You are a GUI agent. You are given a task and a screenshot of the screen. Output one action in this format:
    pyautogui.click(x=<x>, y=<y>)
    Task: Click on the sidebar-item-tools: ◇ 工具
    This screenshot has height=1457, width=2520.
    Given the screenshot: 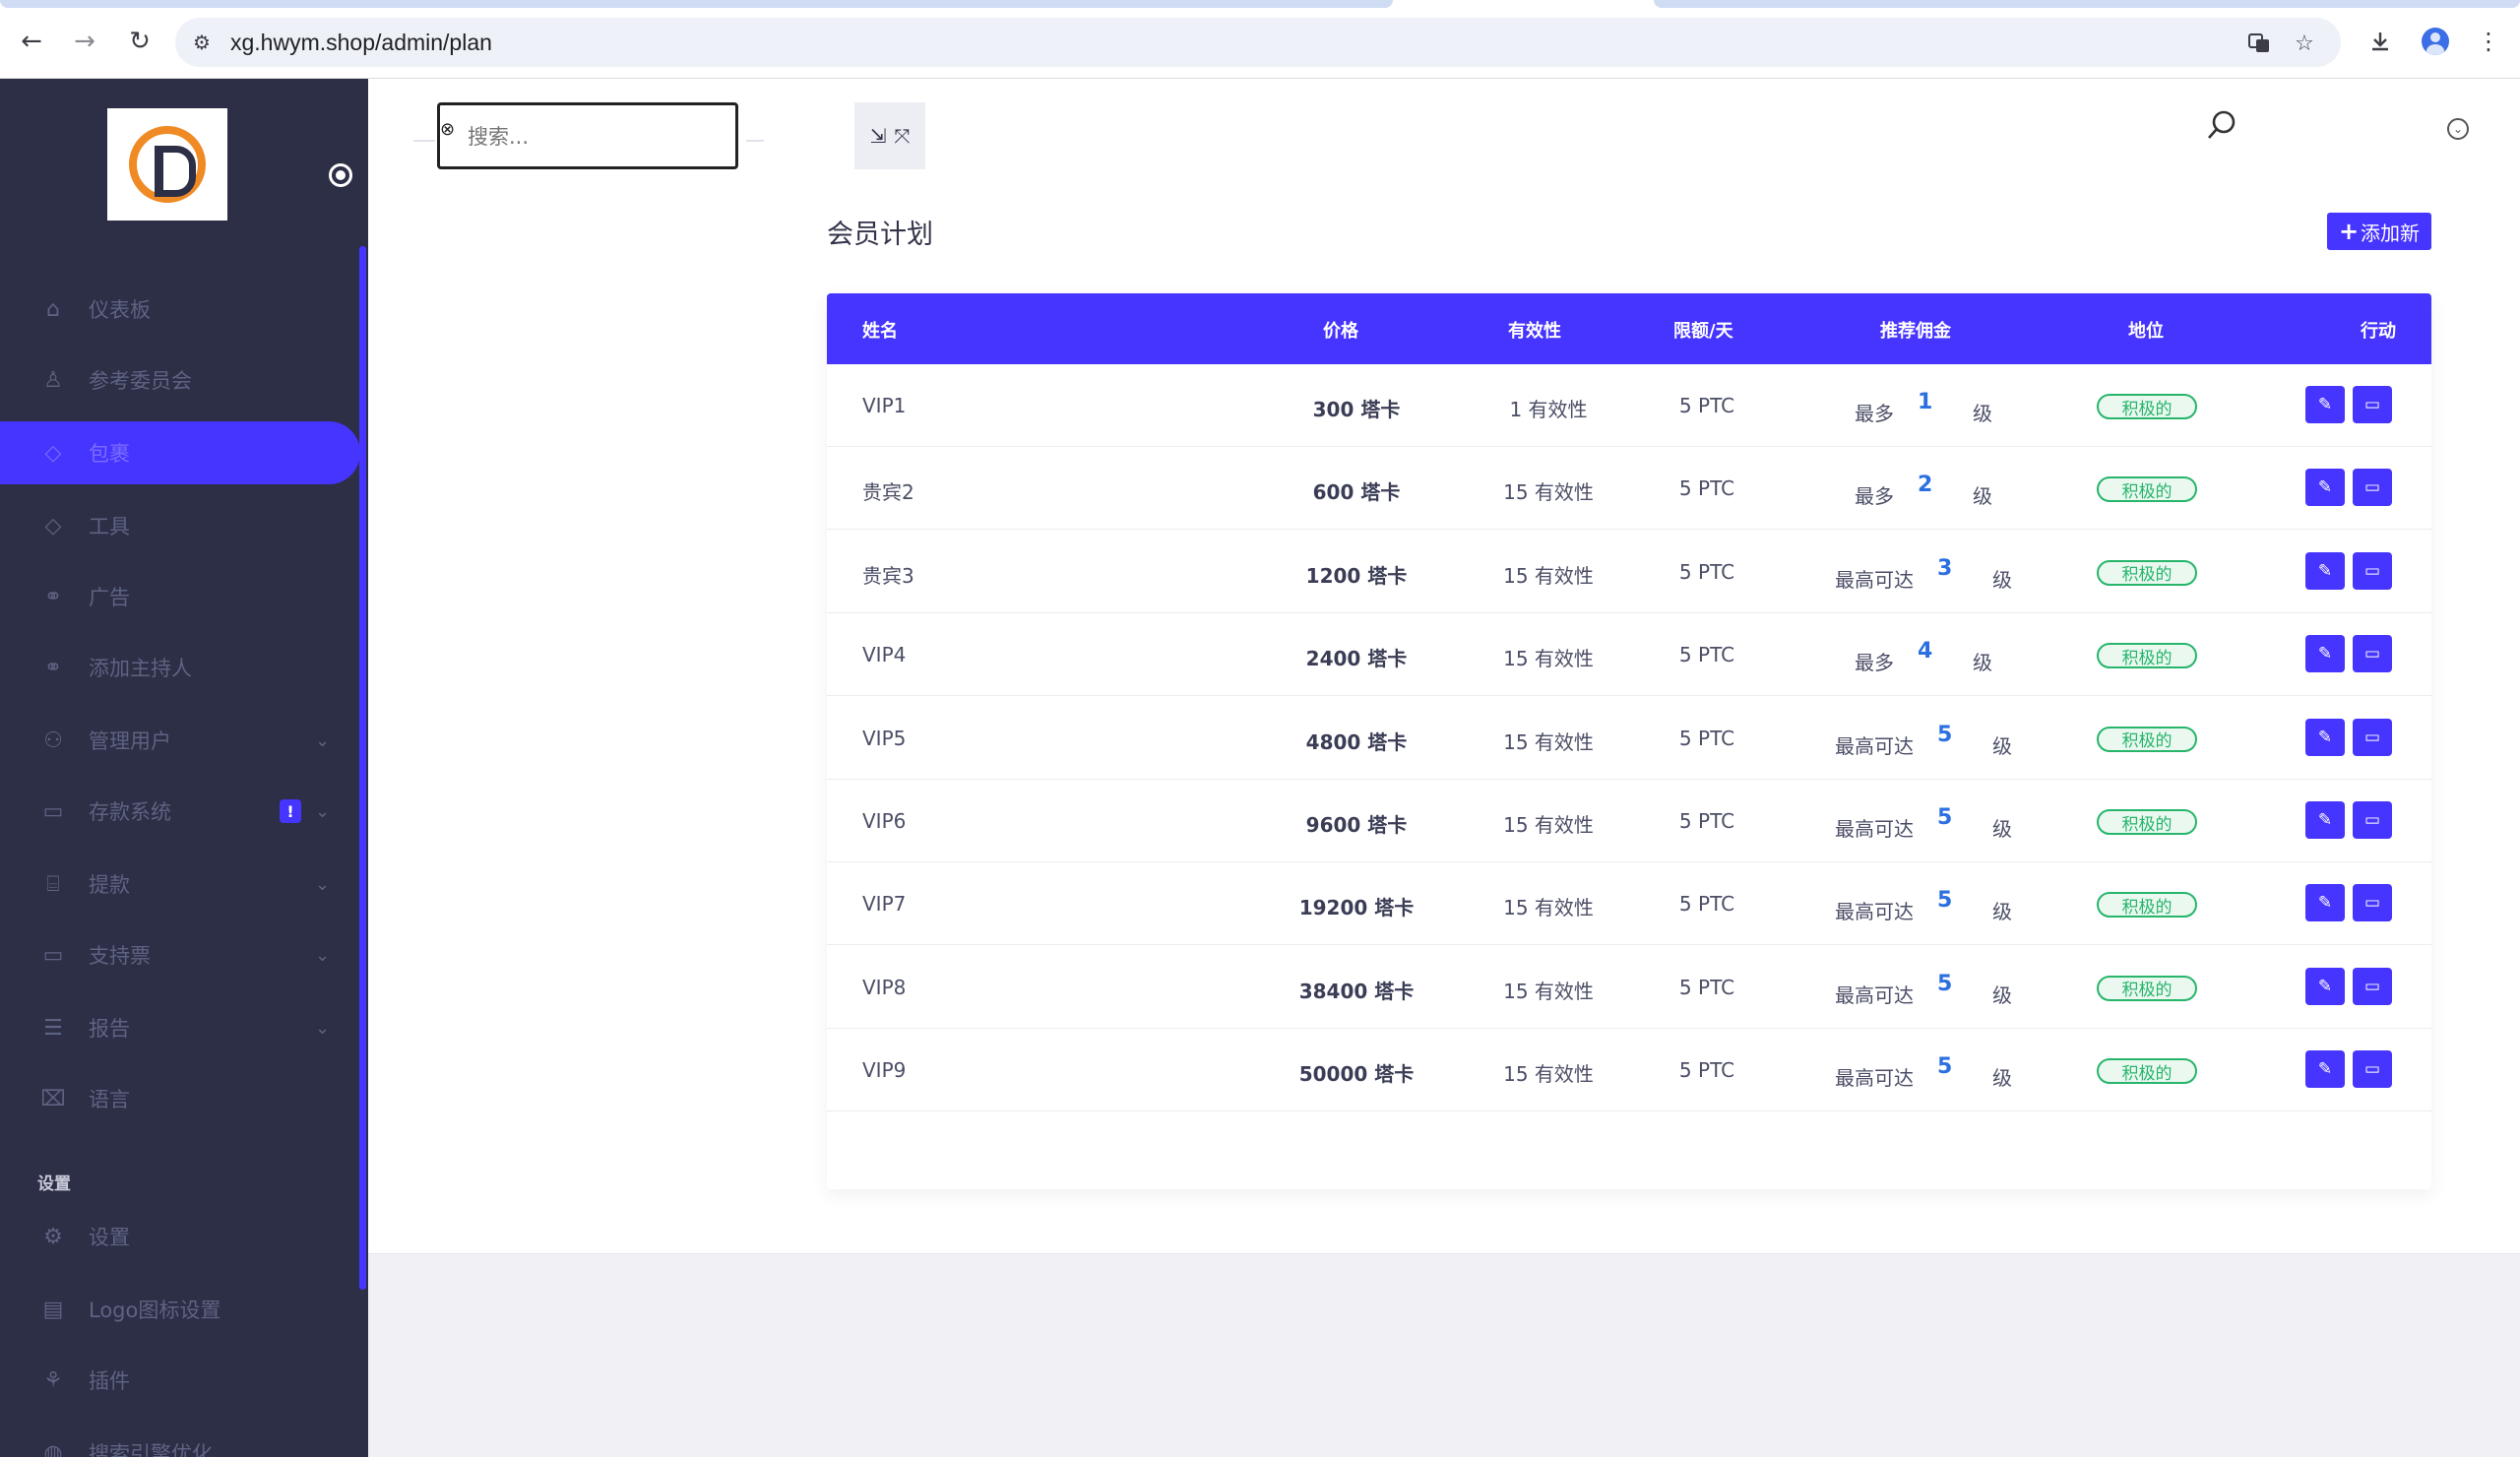 What is the action you would take?
    pyautogui.click(x=180, y=525)
    